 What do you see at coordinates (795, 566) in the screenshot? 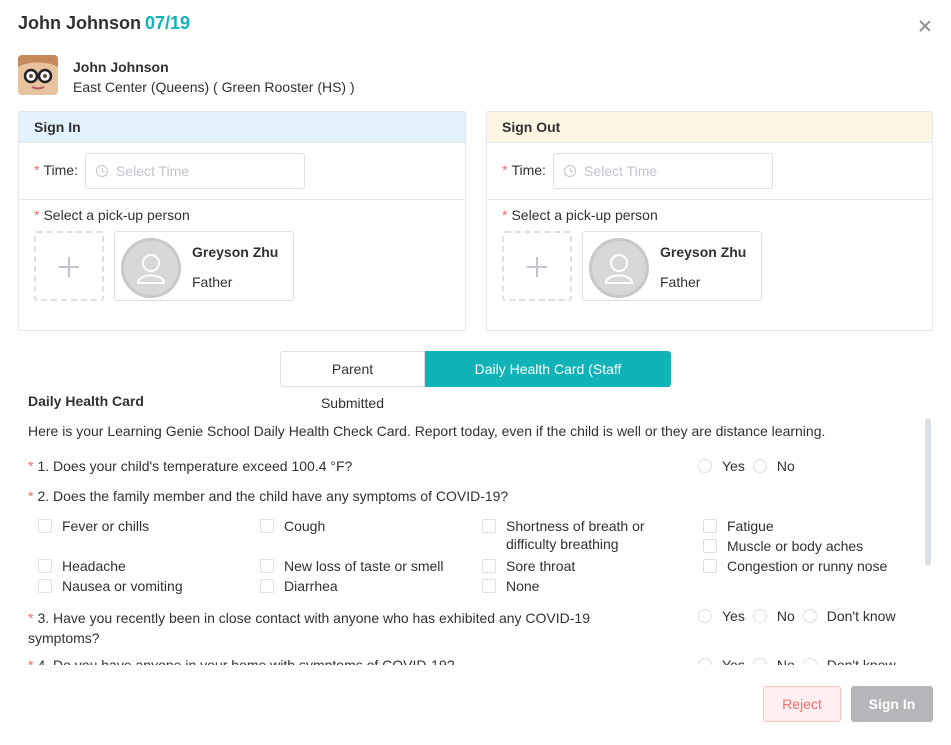
I see `symptom-congestion: Congestion or runny nose` at bounding box center [795, 566].